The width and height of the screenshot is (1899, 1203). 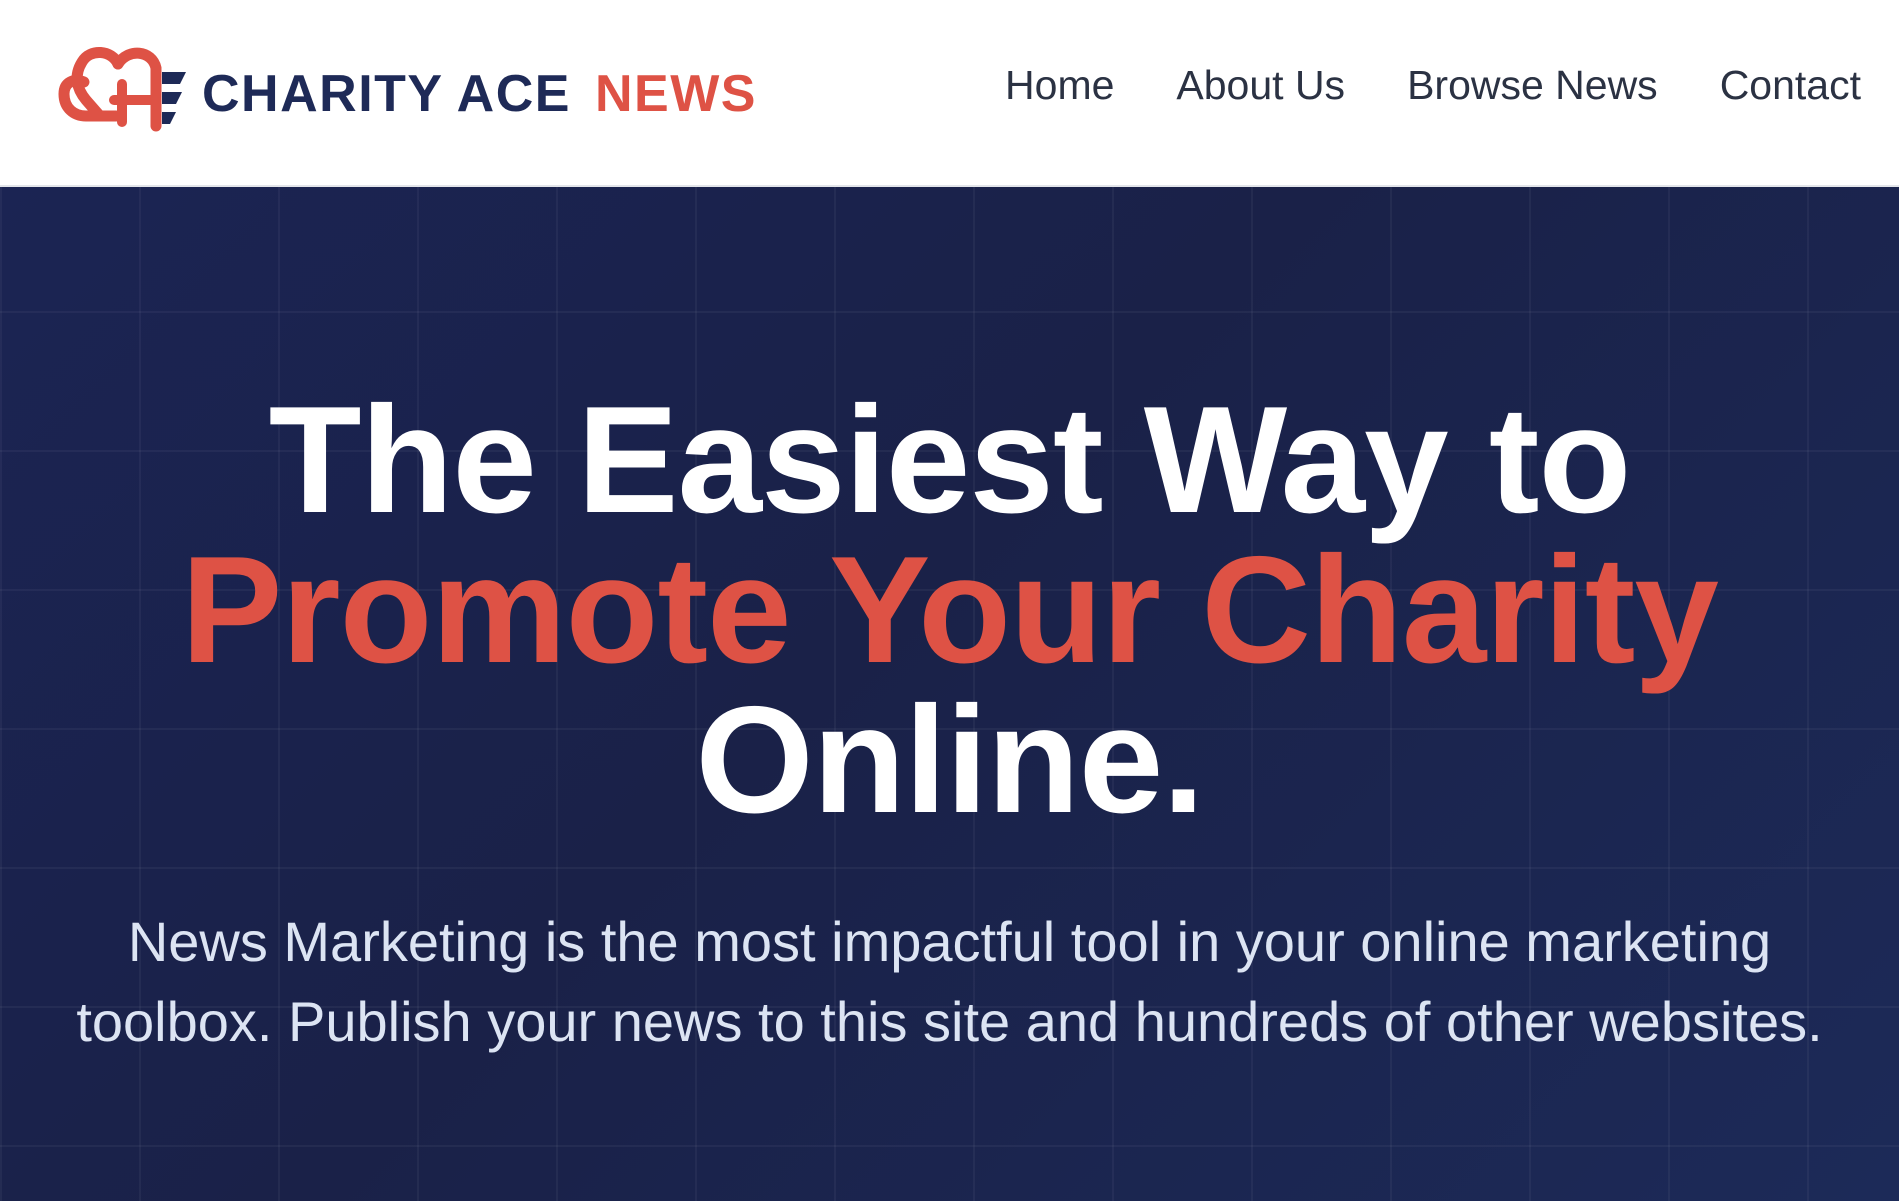 What do you see at coordinates (1059, 85) in the screenshot?
I see `nav-home: Home` at bounding box center [1059, 85].